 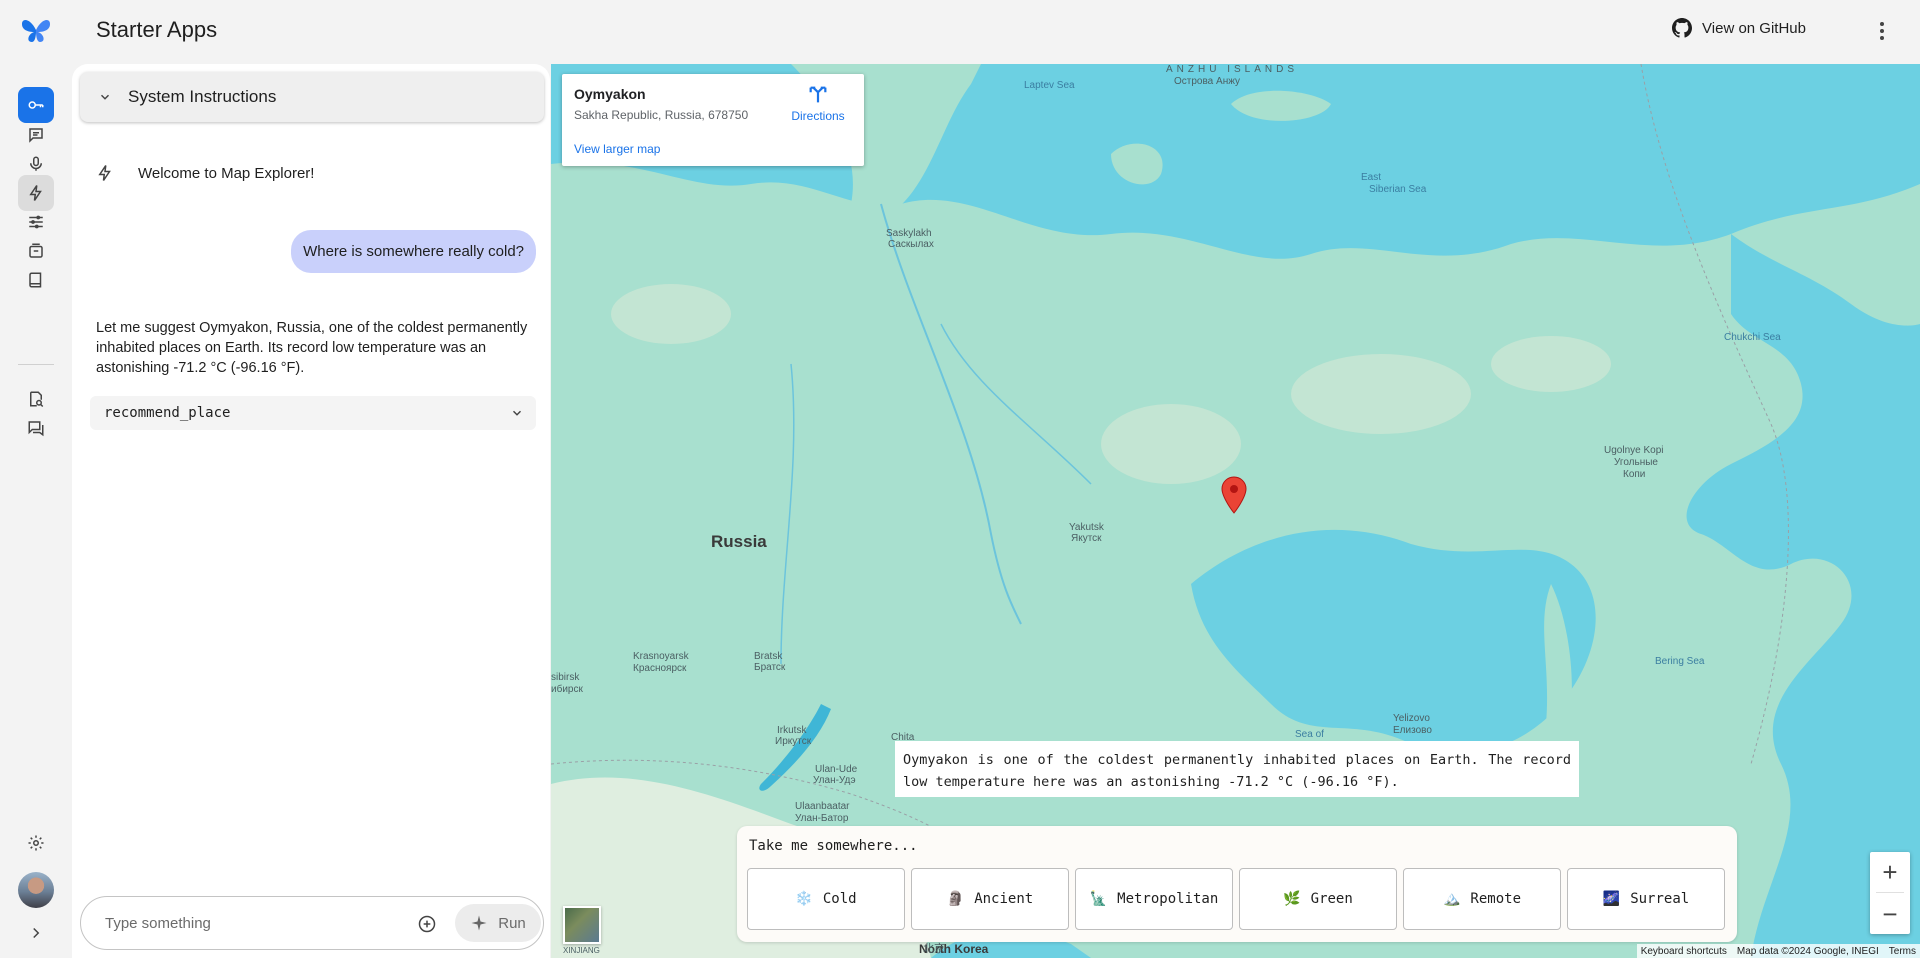 What do you see at coordinates (202, 96) in the screenshot?
I see `system-instructions-label: System Instructions` at bounding box center [202, 96].